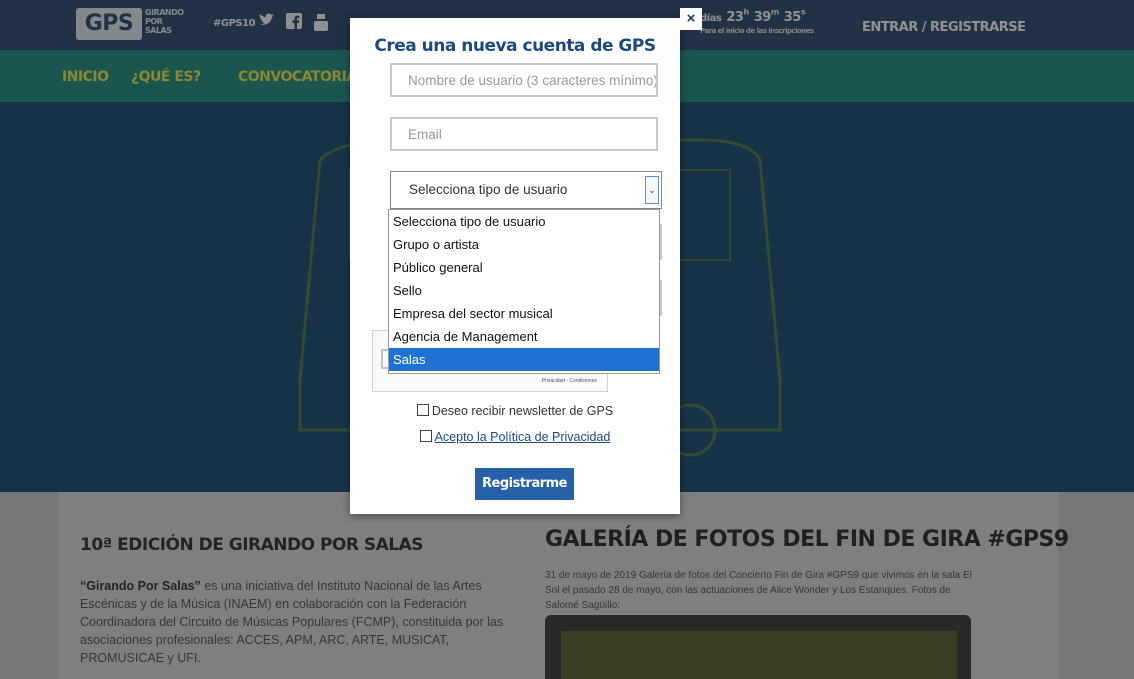 The width and height of the screenshot is (1134, 679). I want to click on close-icon: ×, so click(691, 19).